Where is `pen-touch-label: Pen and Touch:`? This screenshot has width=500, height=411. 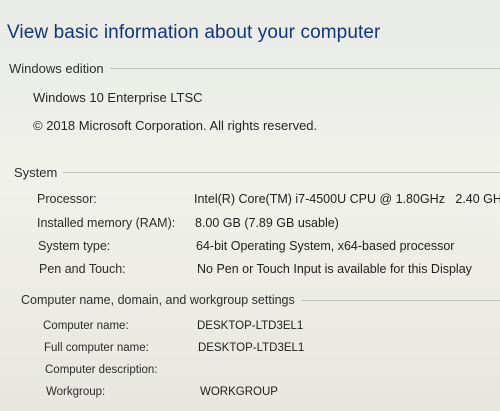 pen-touch-label: Pen and Touch: is located at coordinates (82, 269).